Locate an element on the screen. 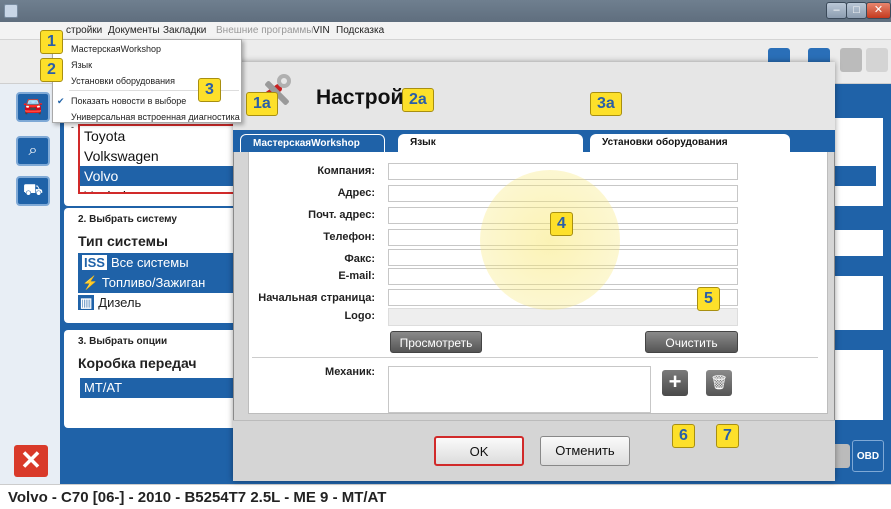  title-bar is located at coordinates (445, 11).